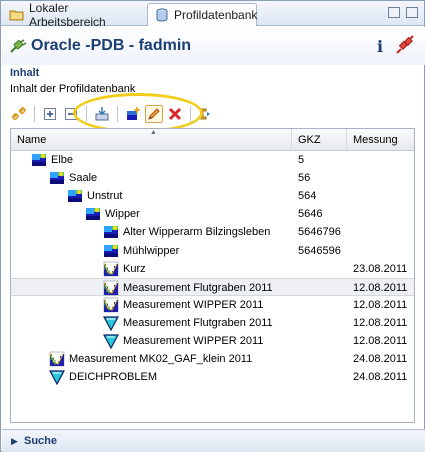 The width and height of the screenshot is (425, 452). I want to click on row-name-cell: Mühlwipper, so click(141, 251).